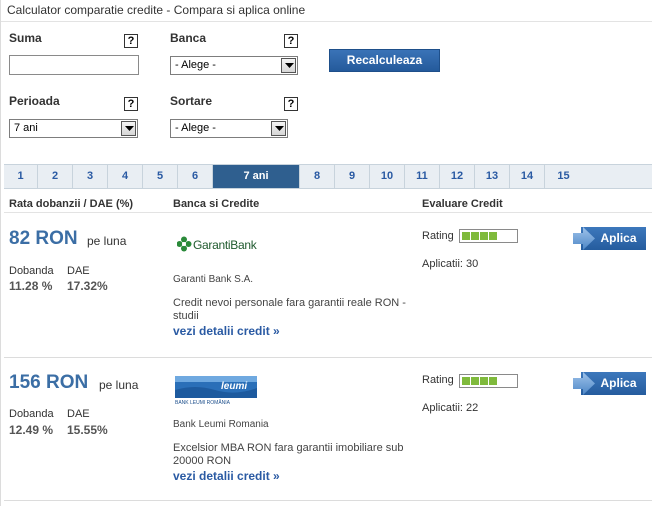 The width and height of the screenshot is (652, 506). I want to click on applications-count: Aplicatii: 30, so click(450, 264).